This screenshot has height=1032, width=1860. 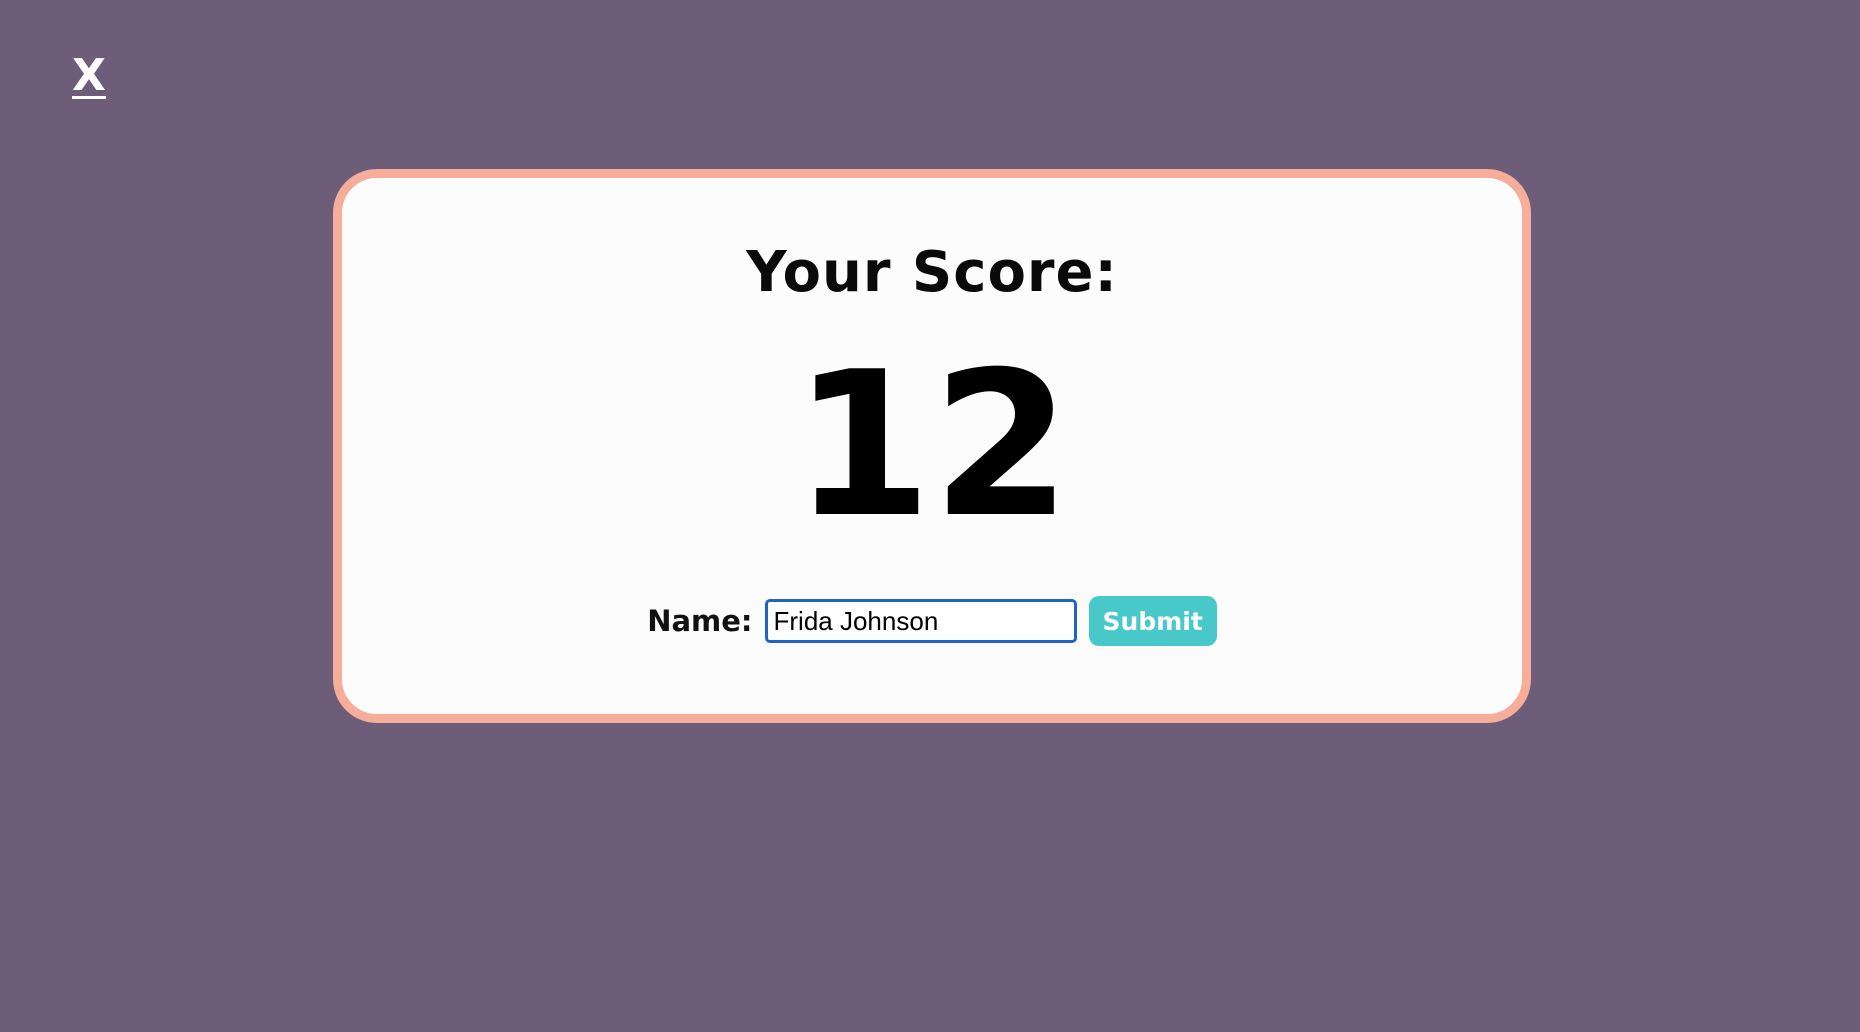 I want to click on submit-button: Submit, so click(x=1152, y=621).